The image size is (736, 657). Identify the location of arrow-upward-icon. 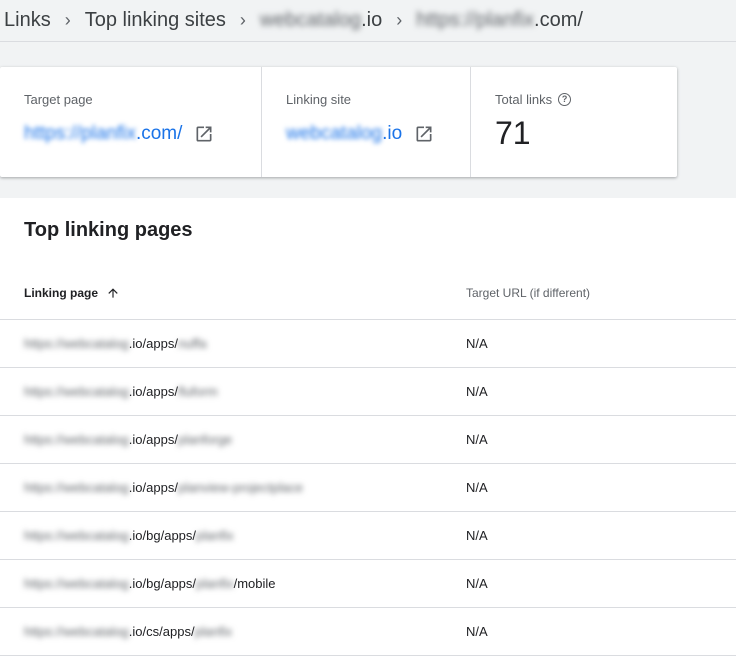
(113, 292).